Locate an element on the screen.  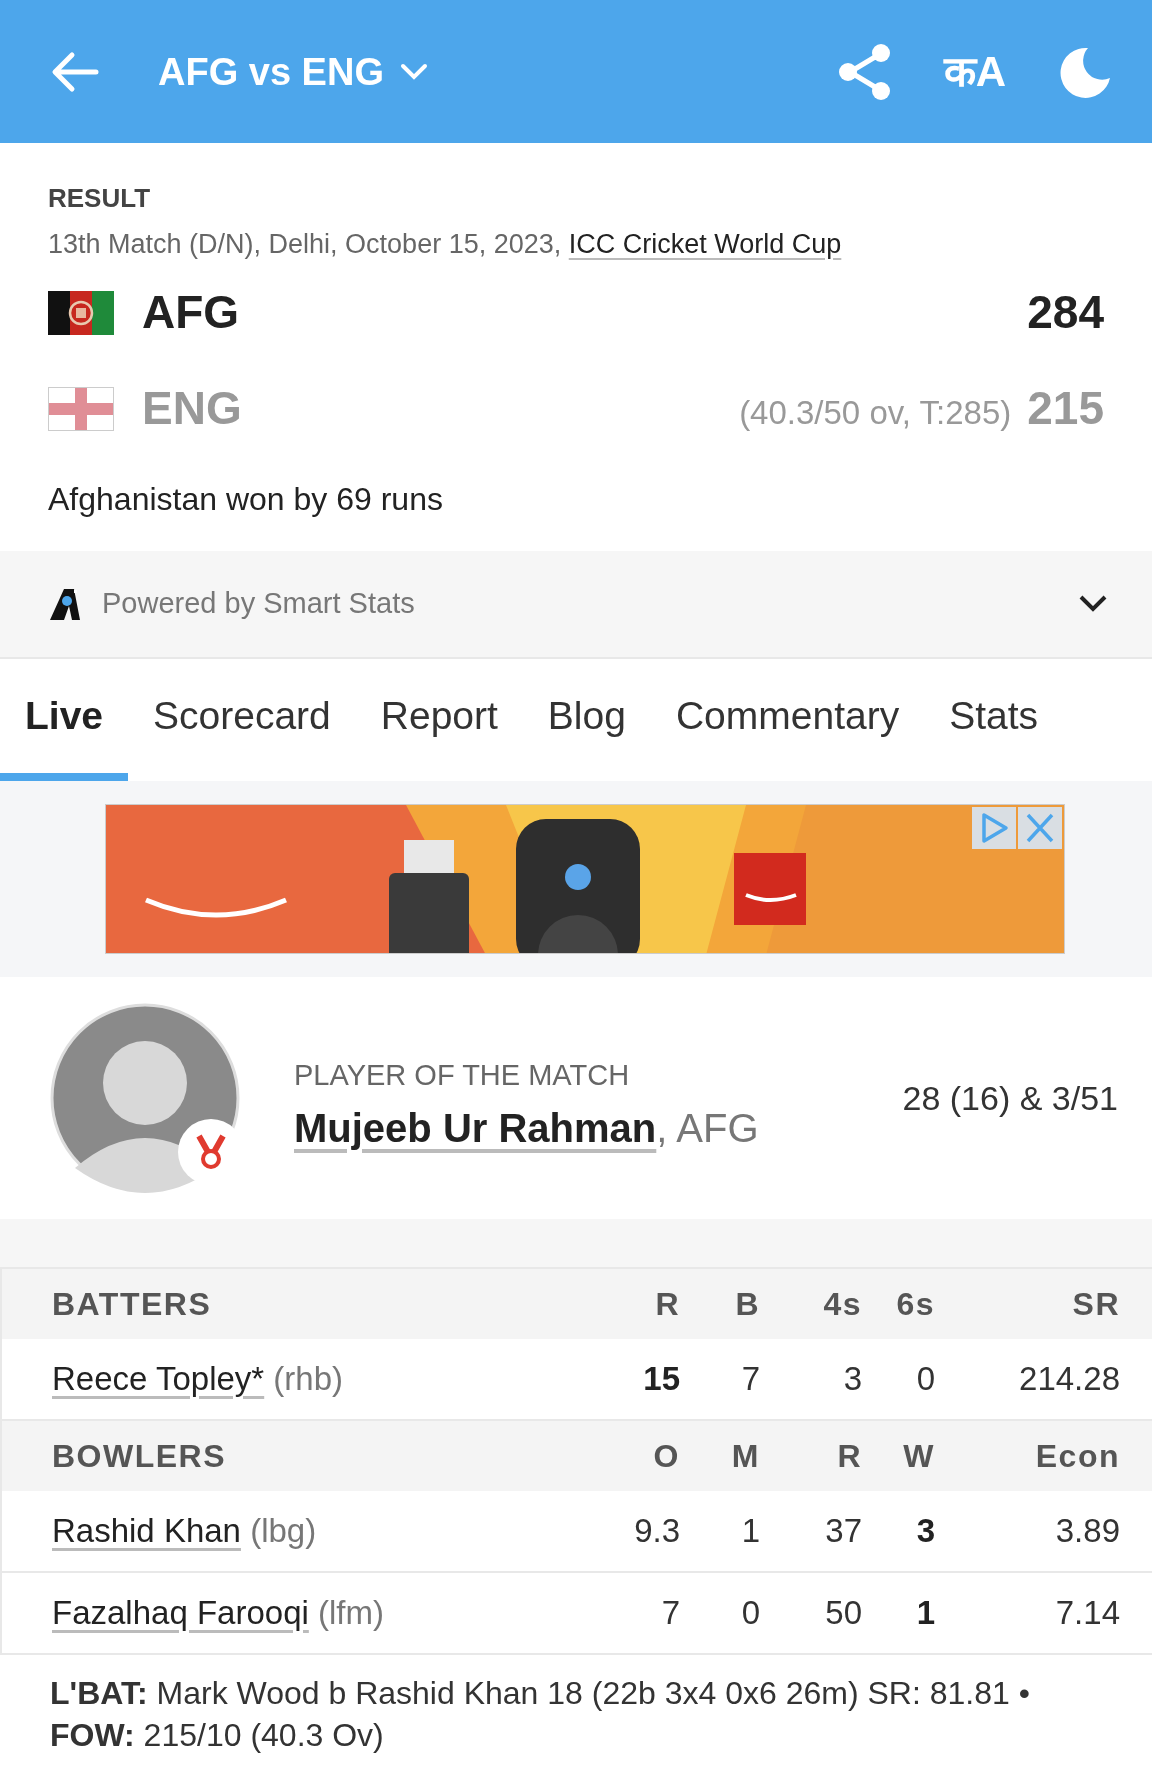
column-header: W is located at coordinates (918, 1456).